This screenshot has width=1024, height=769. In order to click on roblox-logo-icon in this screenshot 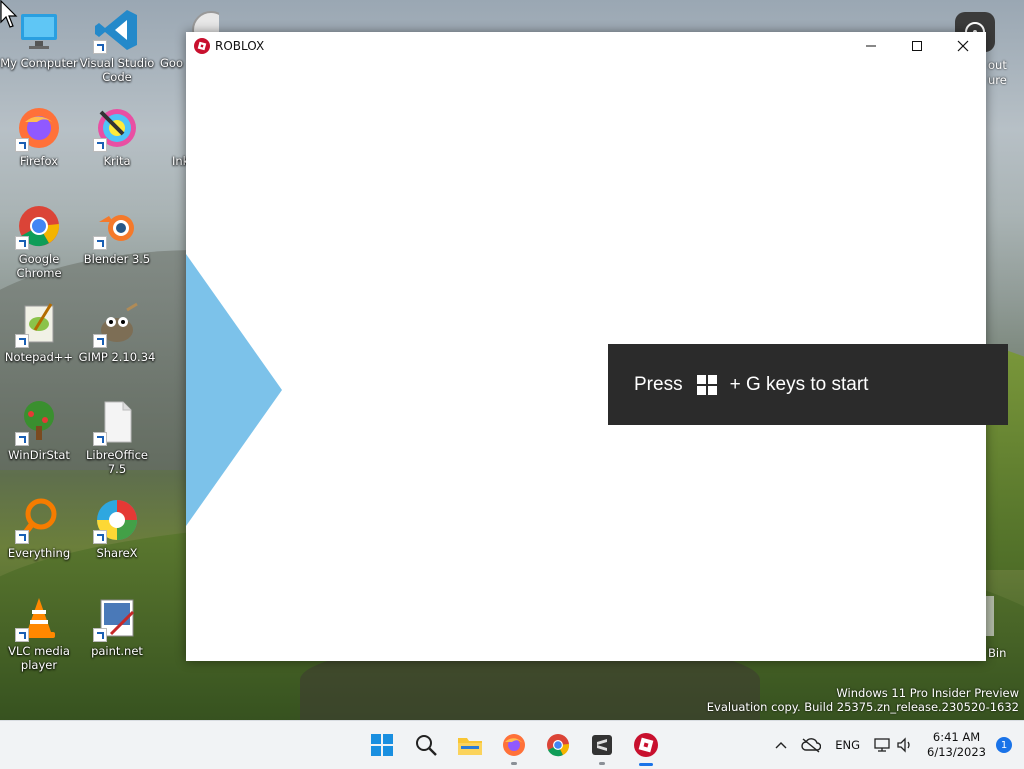, I will do `click(202, 46)`.